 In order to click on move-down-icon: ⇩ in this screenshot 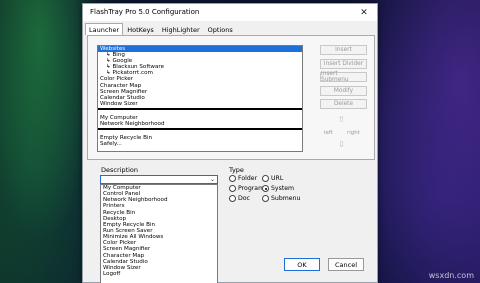, I will do `click(341, 144)`.